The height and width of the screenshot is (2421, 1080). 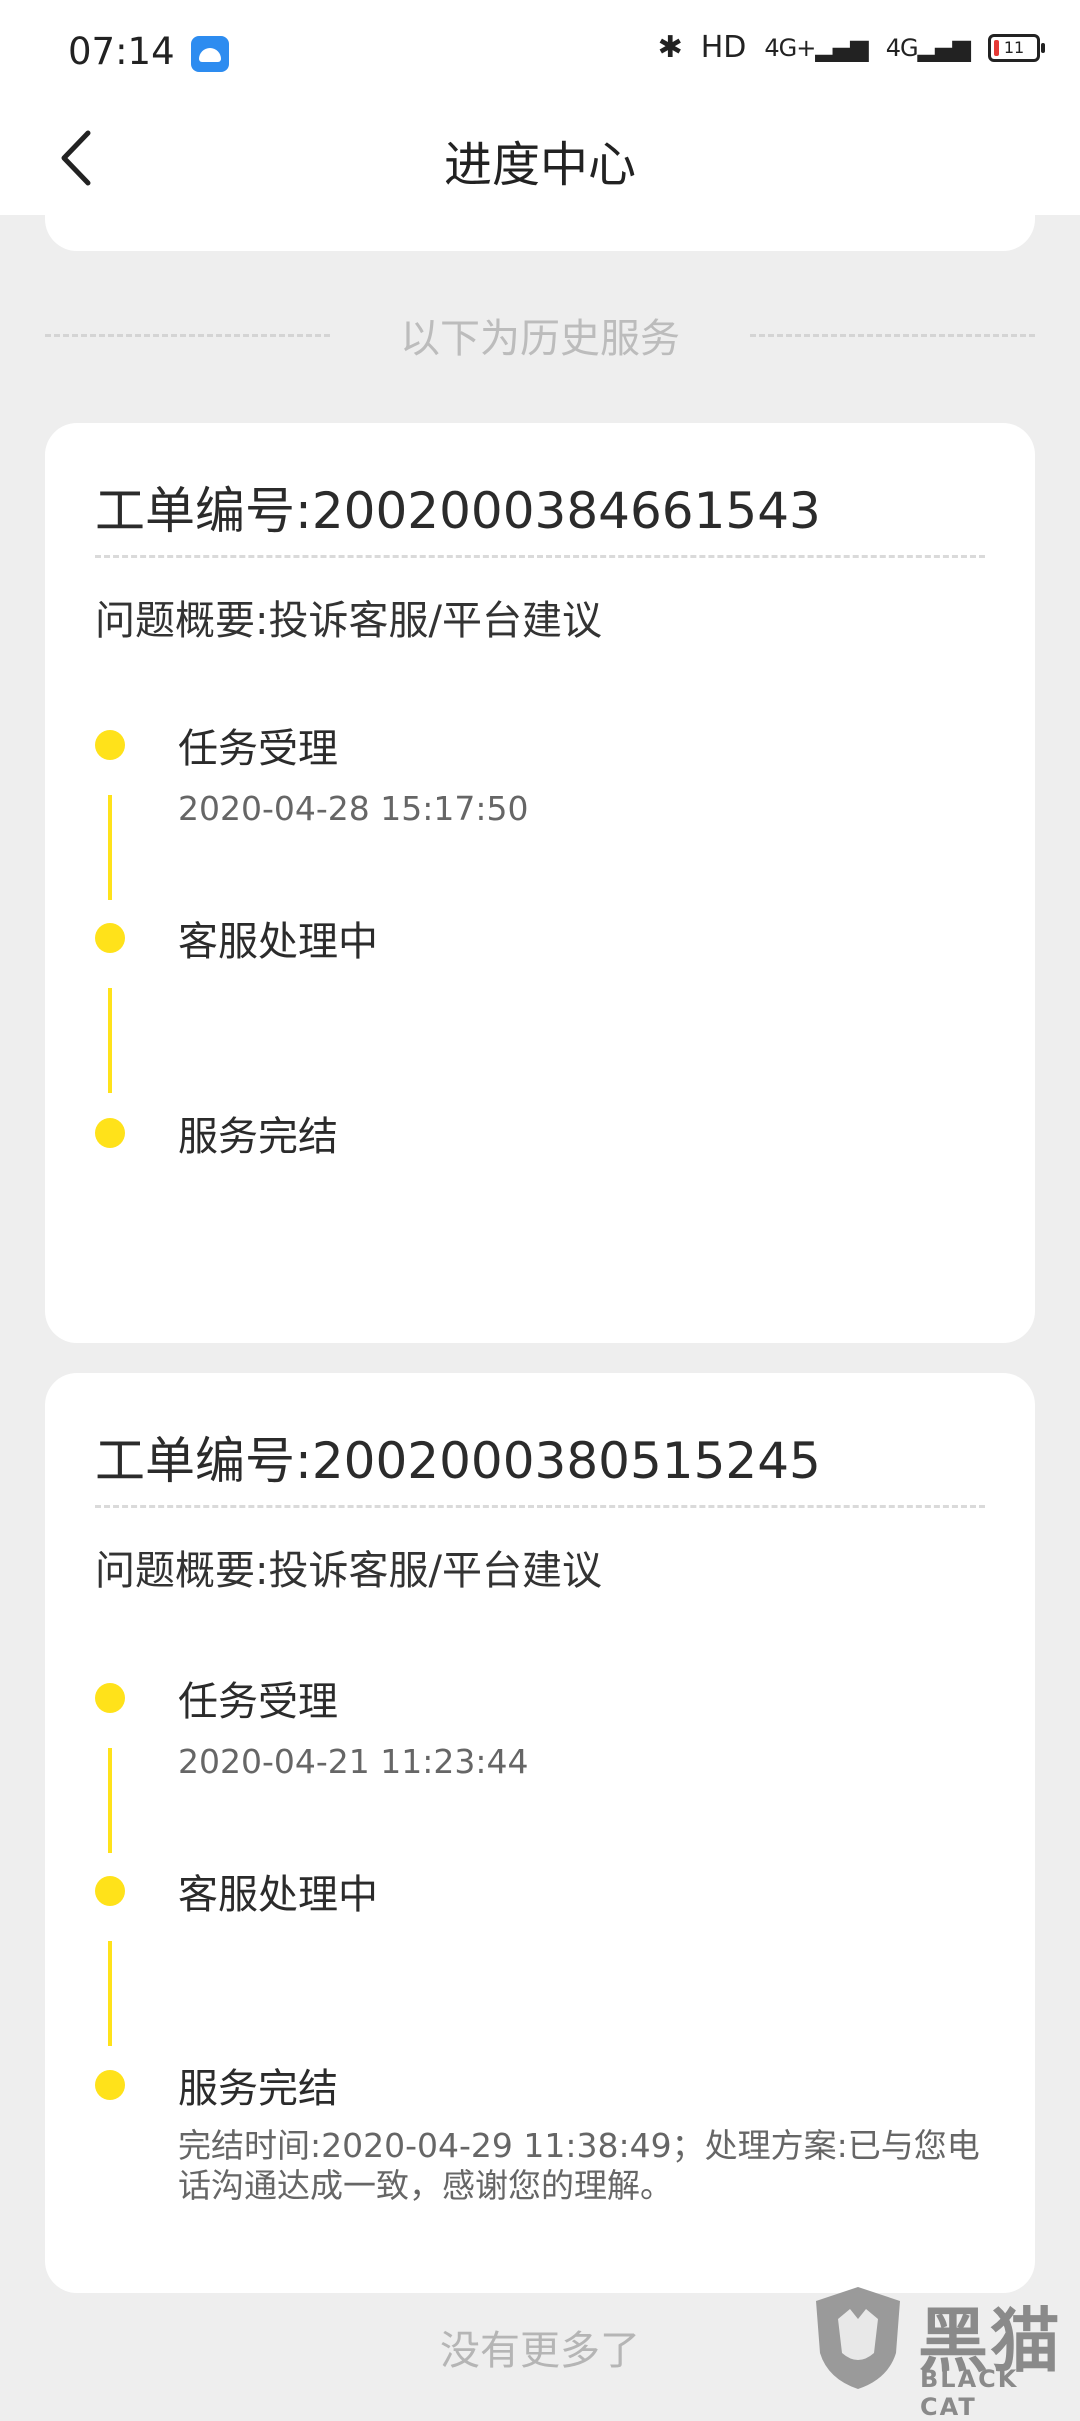 What do you see at coordinates (210, 54) in the screenshot?
I see `android-app-icon` at bounding box center [210, 54].